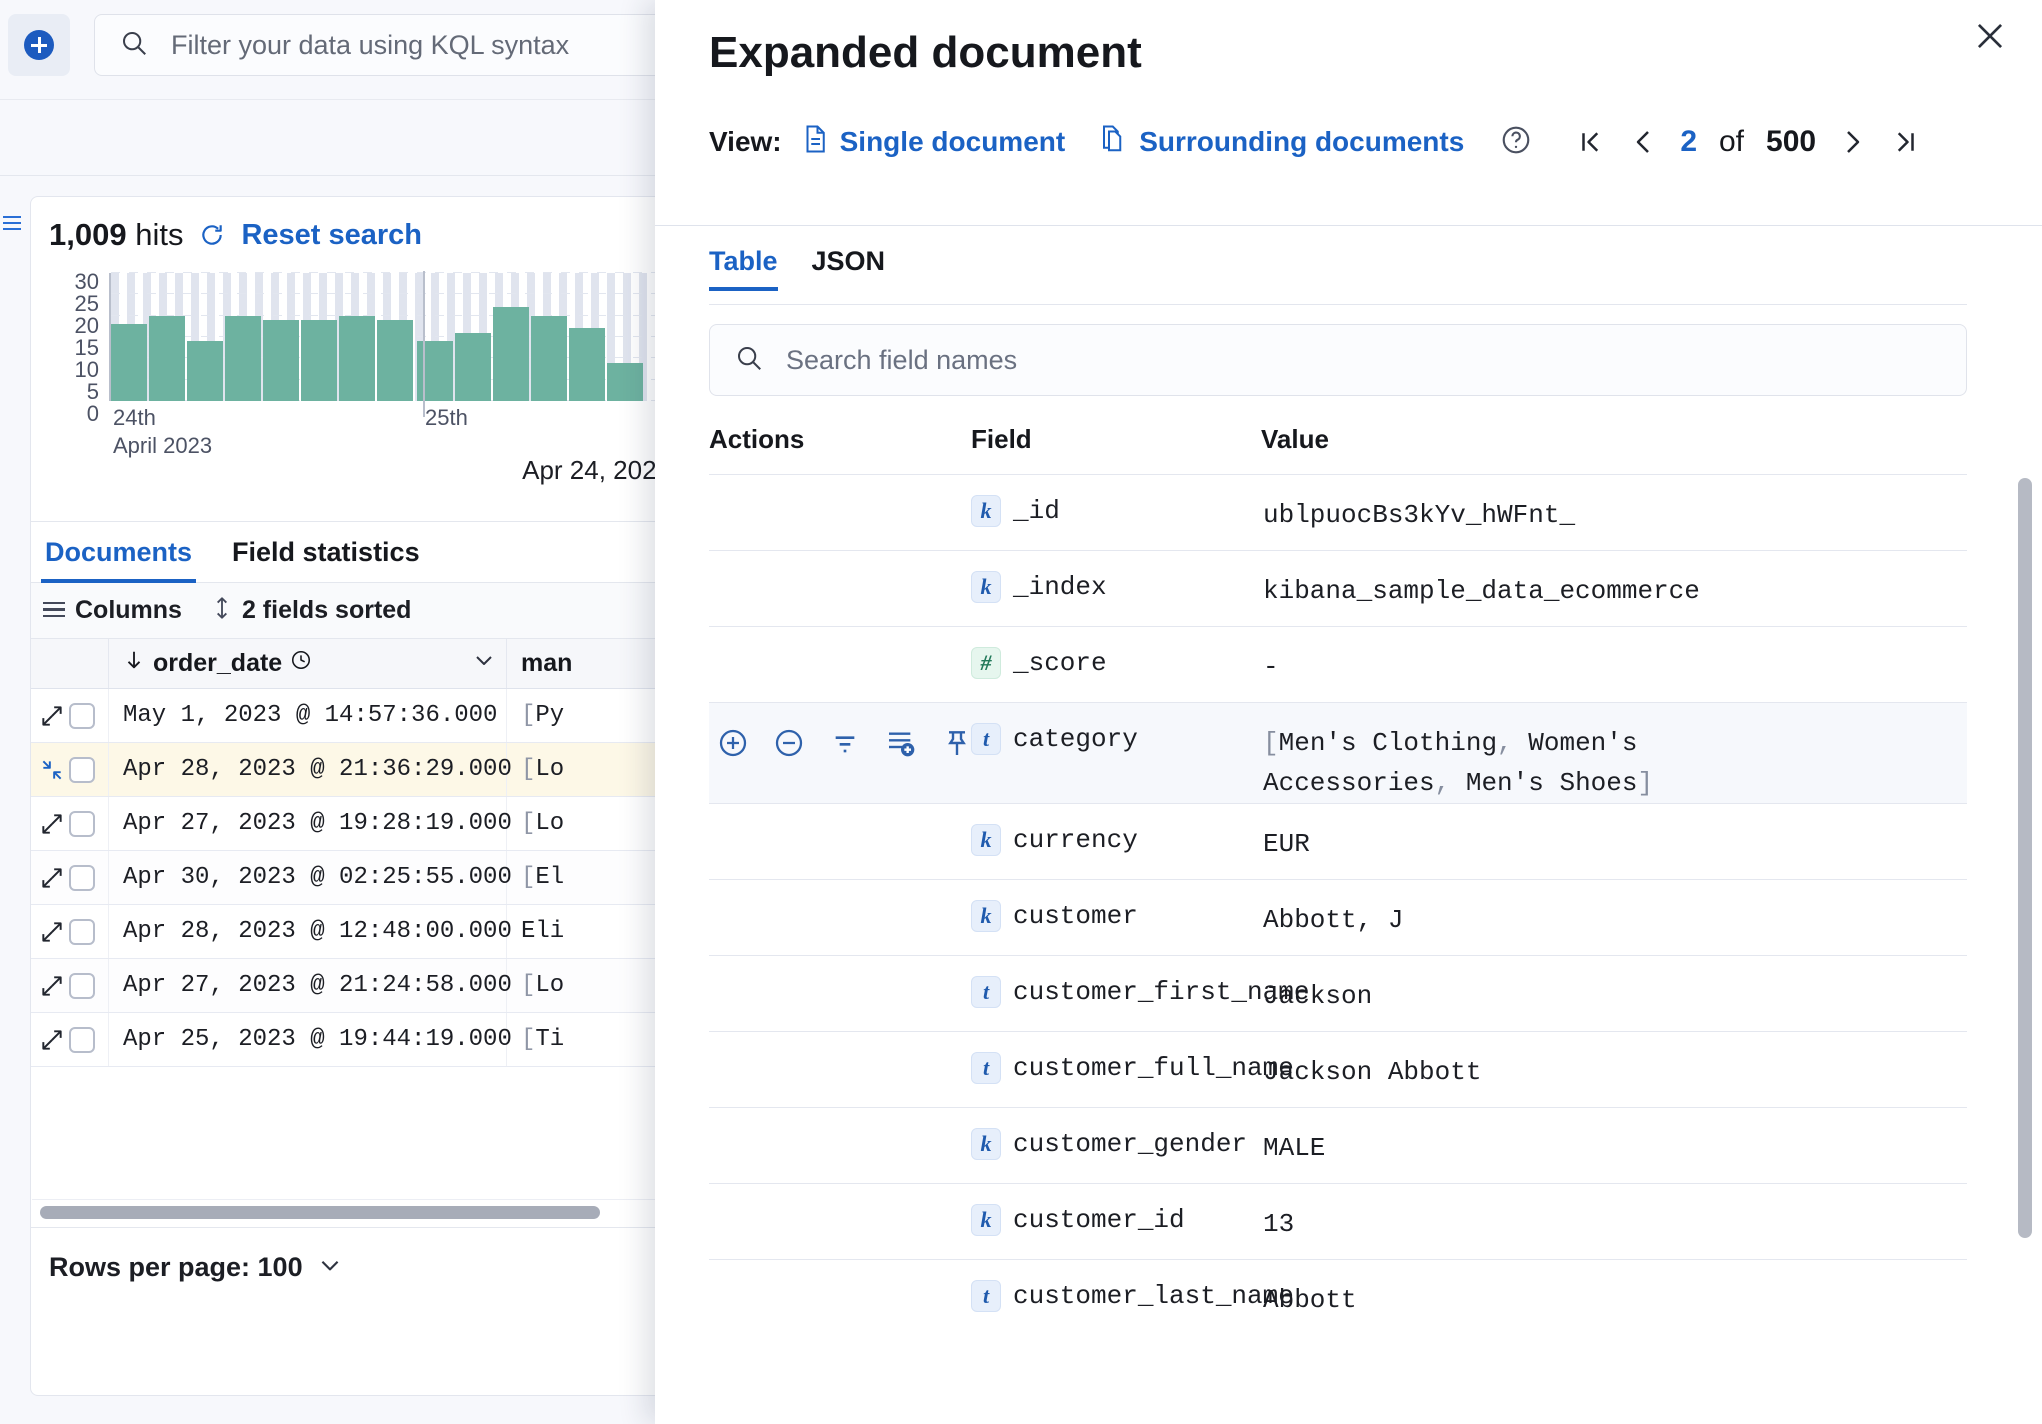 Image resolution: width=2042 pixels, height=1424 pixels. What do you see at coordinates (957, 743) in the screenshot?
I see `pin-field-icon` at bounding box center [957, 743].